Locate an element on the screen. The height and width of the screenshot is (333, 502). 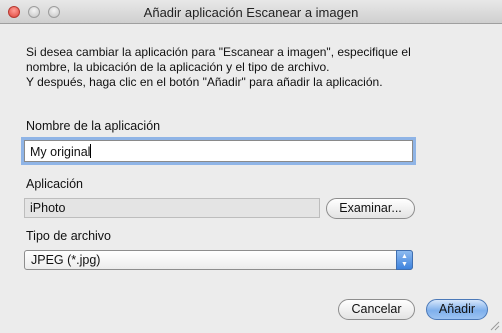
app-name-label: Nombre de la aplicación is located at coordinates (93, 126).